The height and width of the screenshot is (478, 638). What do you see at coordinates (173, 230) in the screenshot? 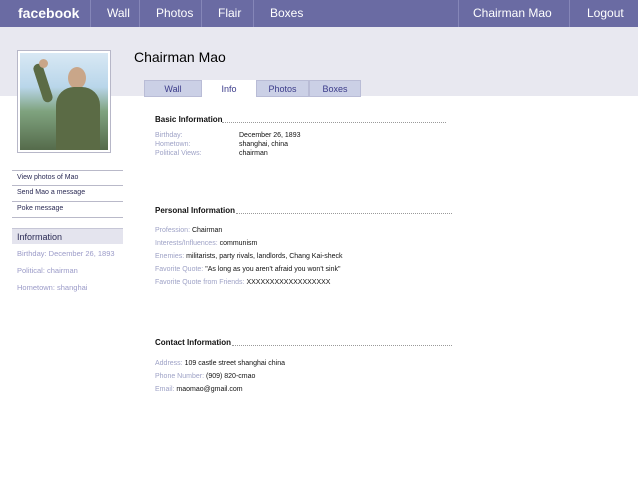
I see `field-label: Profession:` at bounding box center [173, 230].